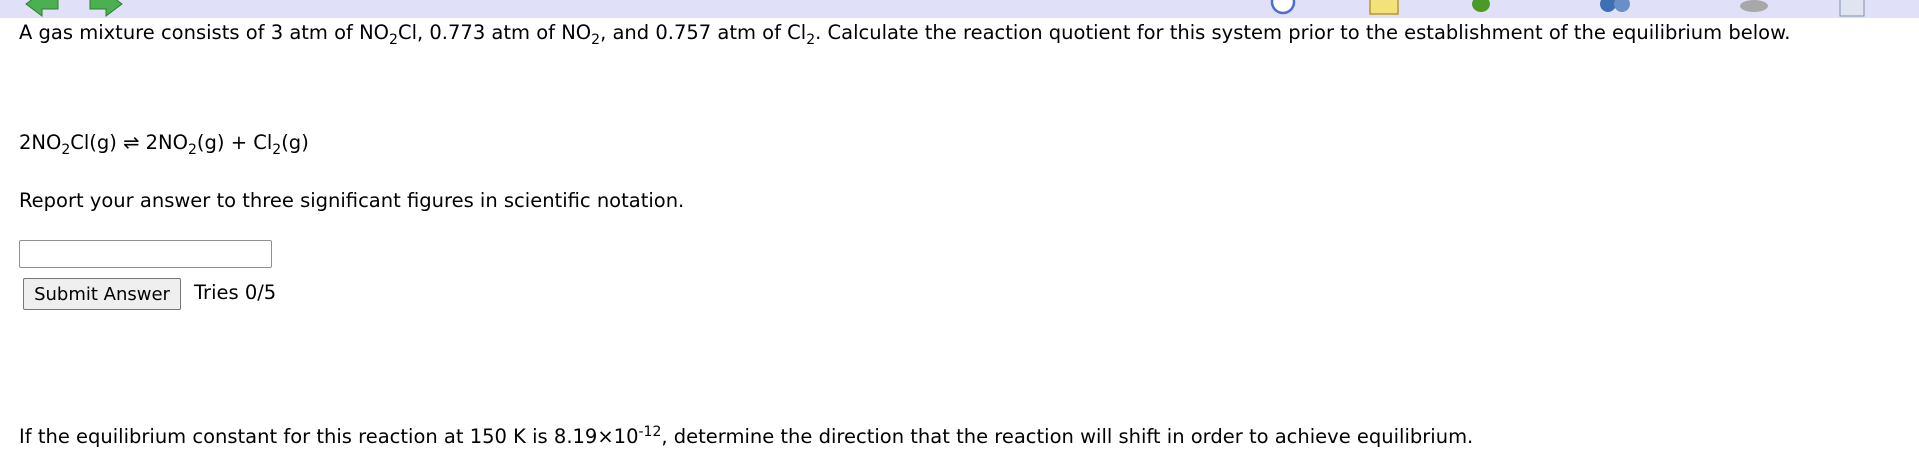 The image size is (1919, 449). What do you see at coordinates (164, 144) in the screenshot?
I see `reaction-equation: 2NO2Cl(g) ⇌ 2NO2(g) + Cl2(g)` at bounding box center [164, 144].